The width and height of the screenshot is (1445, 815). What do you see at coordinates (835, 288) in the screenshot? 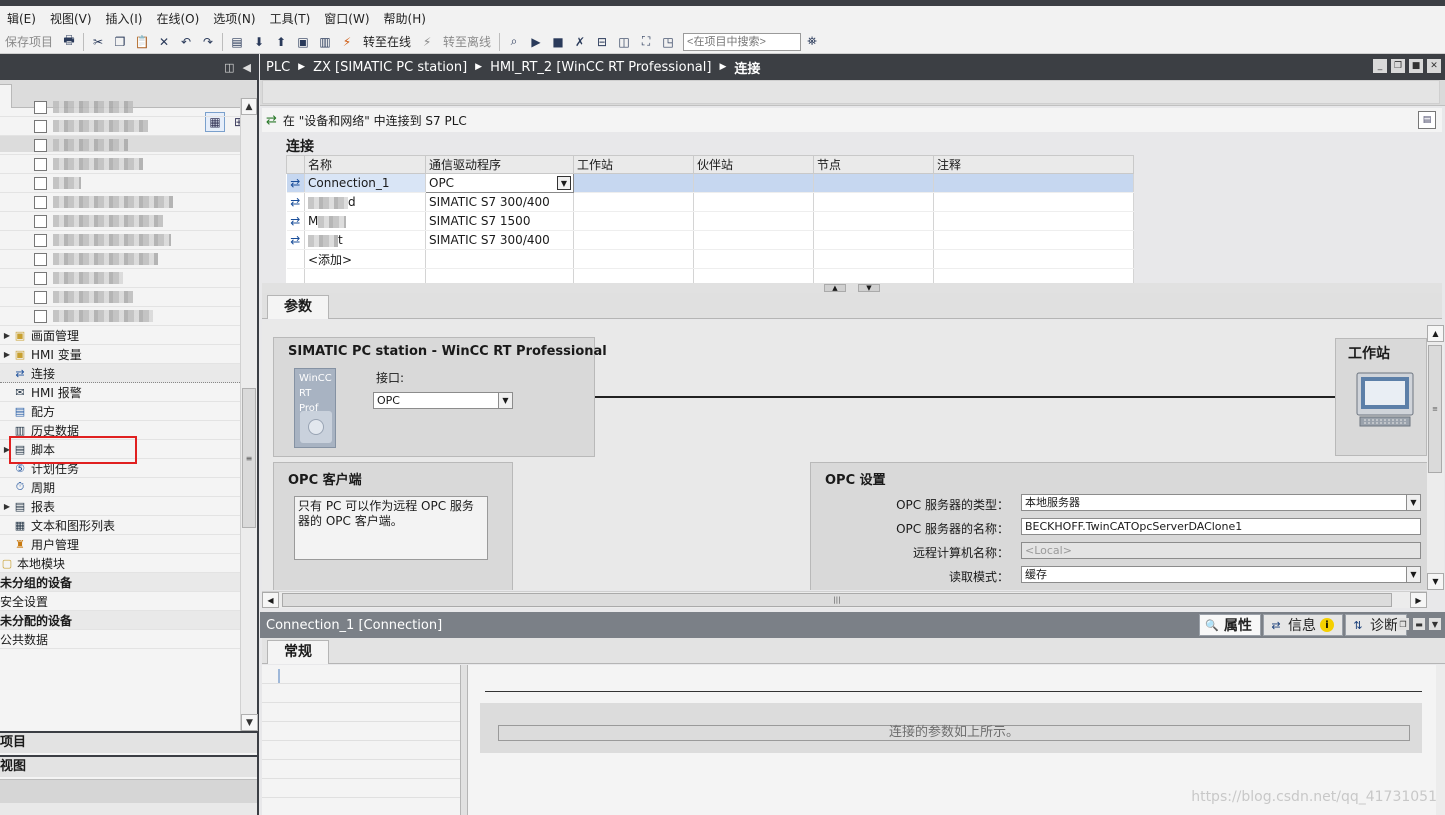
I see `splitter-up-icon: ▲` at bounding box center [835, 288].